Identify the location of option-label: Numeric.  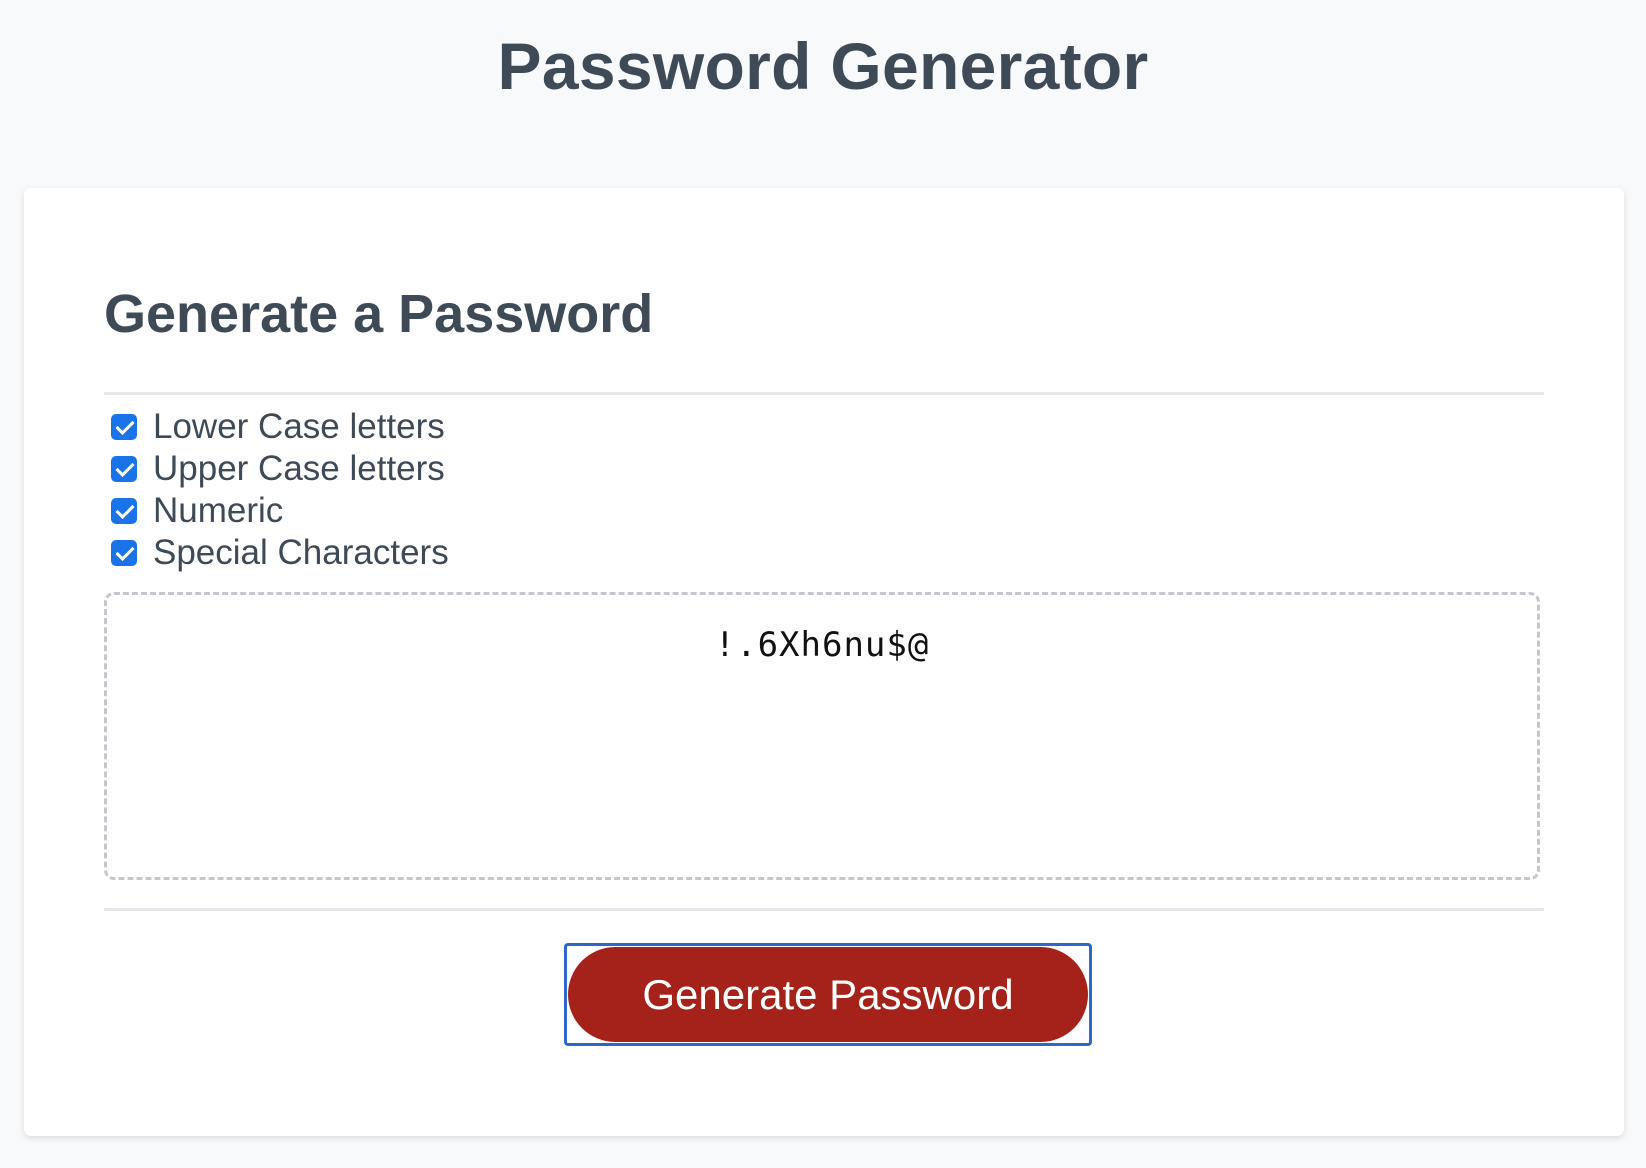
(218, 510).